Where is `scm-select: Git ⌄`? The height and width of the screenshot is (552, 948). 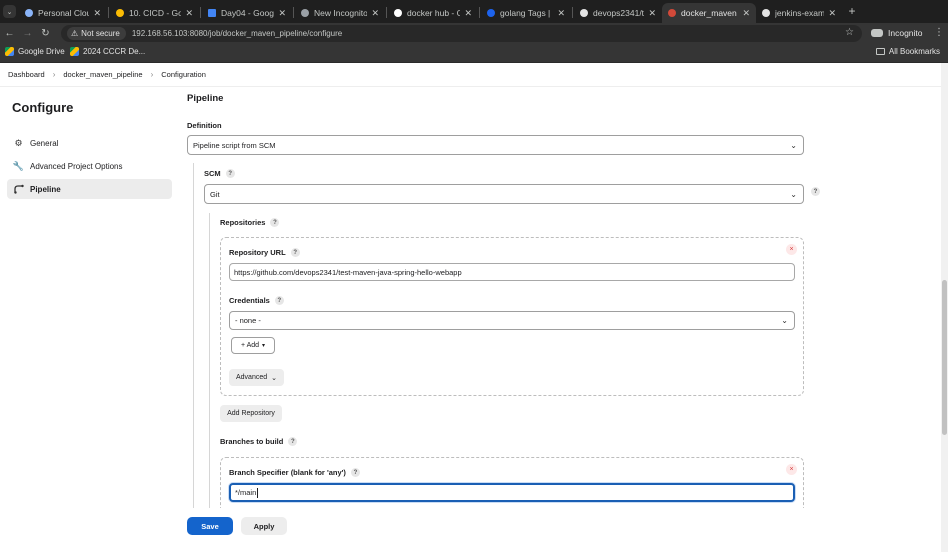
scm-select: Git ⌄ is located at coordinates (504, 194).